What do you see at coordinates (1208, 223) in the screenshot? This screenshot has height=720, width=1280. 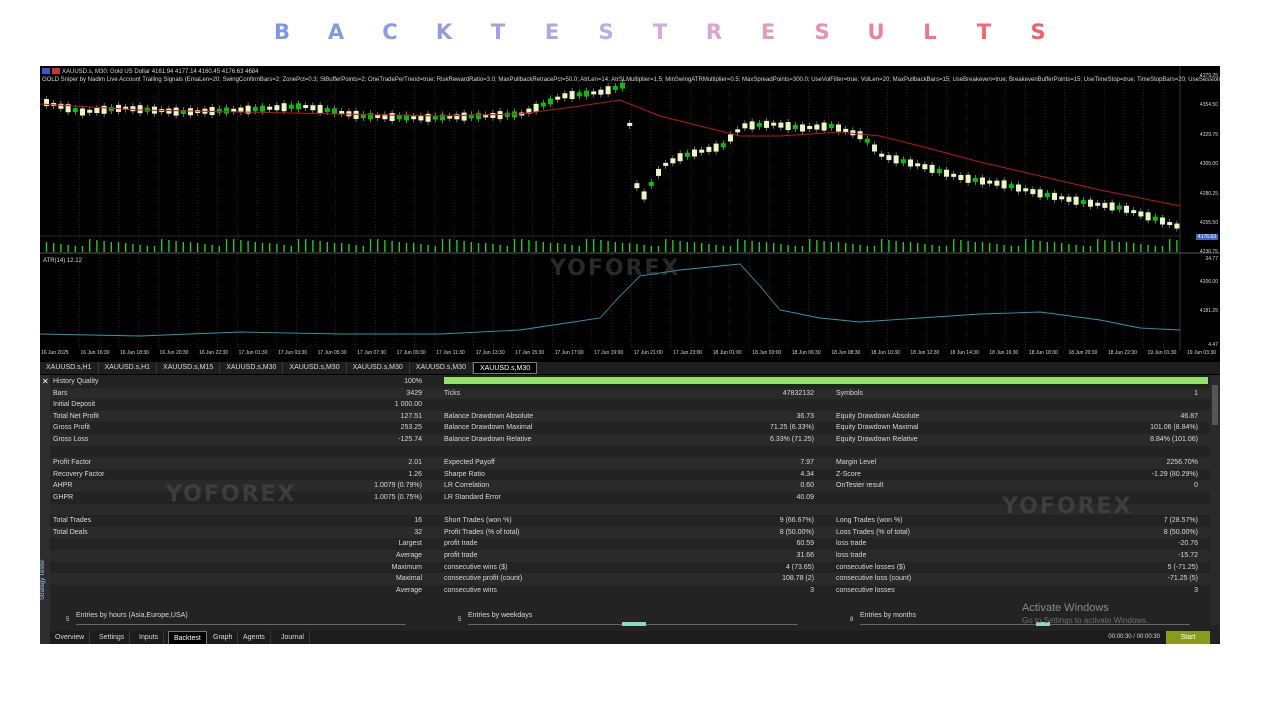 I see `price-tick: 4255.50` at bounding box center [1208, 223].